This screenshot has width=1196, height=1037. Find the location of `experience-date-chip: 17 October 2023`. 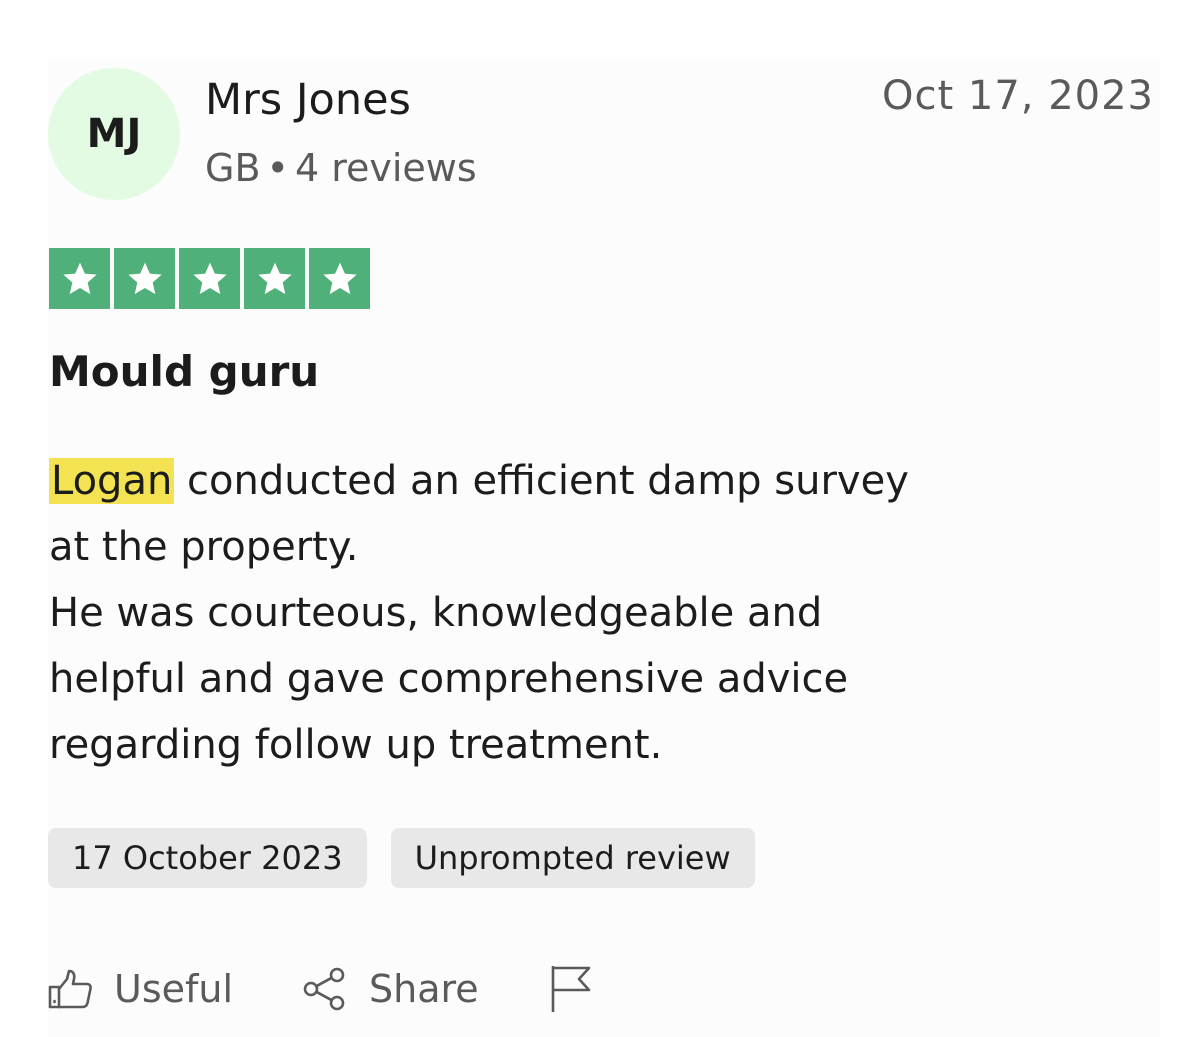

experience-date-chip: 17 October 2023 is located at coordinates (207, 858).